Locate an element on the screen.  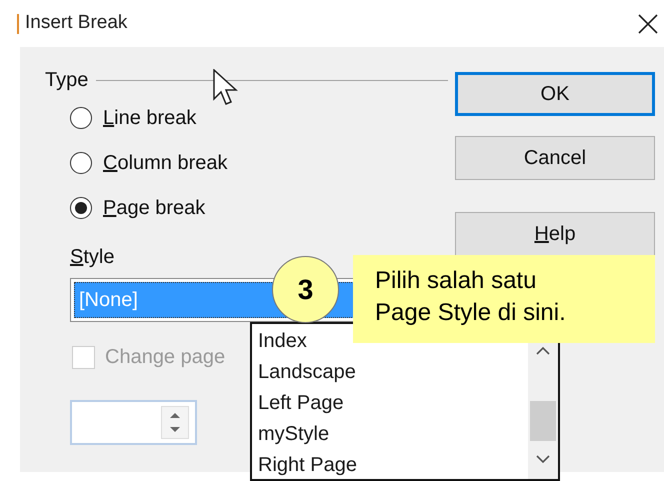
list-option: Index is located at coordinates (282, 341).